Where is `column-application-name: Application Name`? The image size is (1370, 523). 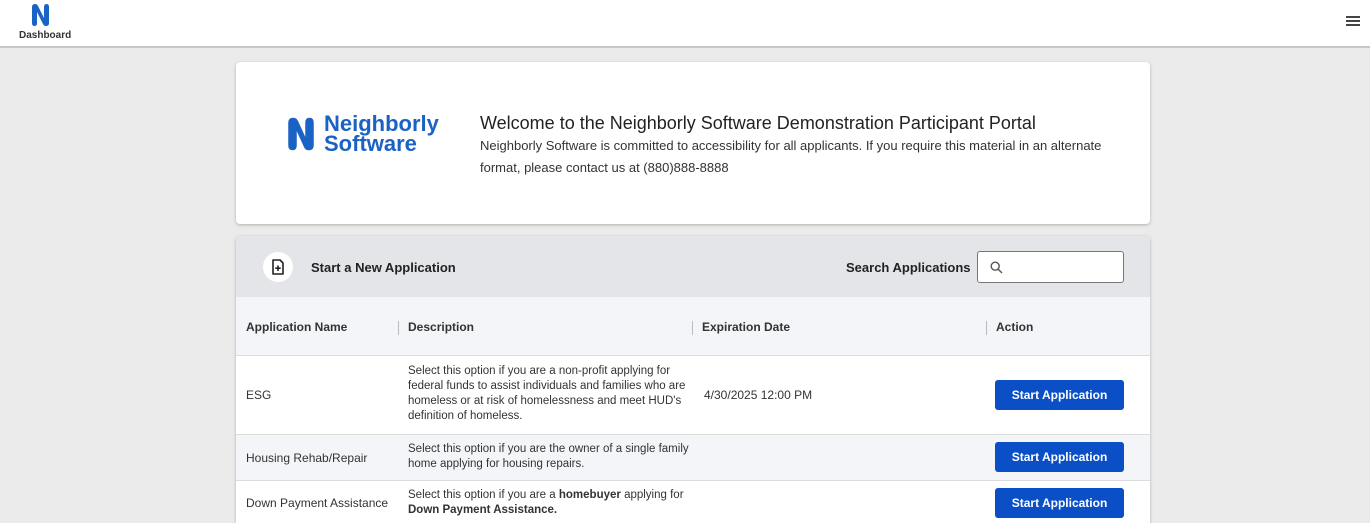
column-application-name: Application Name is located at coordinates (297, 327).